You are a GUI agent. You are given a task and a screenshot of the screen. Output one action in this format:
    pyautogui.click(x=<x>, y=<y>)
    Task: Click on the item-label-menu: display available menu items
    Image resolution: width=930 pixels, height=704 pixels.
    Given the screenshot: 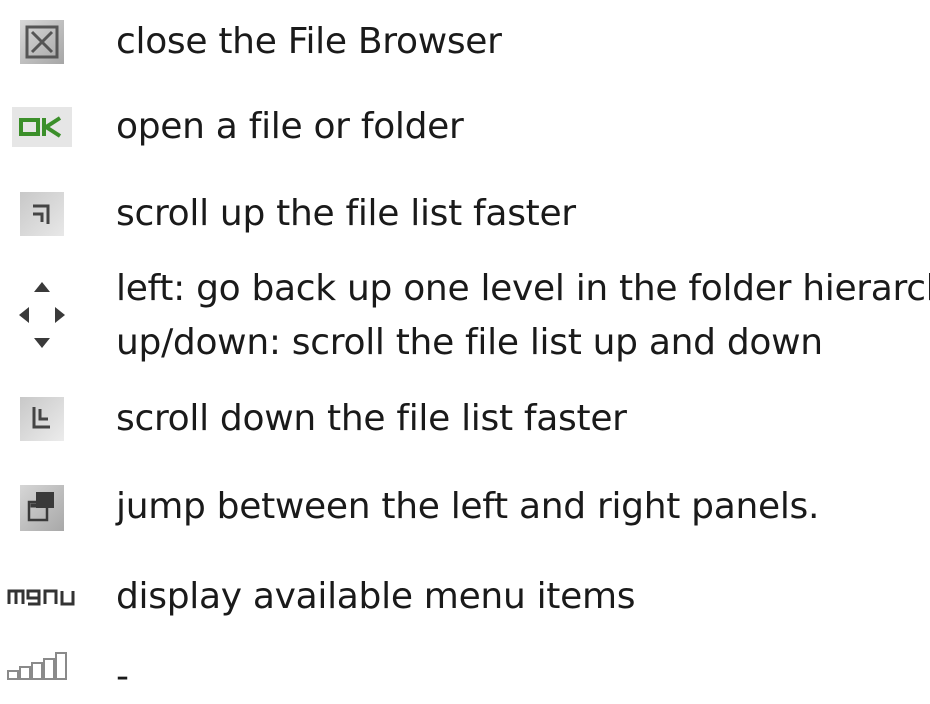 What is the action you would take?
    pyautogui.click(x=376, y=596)
    